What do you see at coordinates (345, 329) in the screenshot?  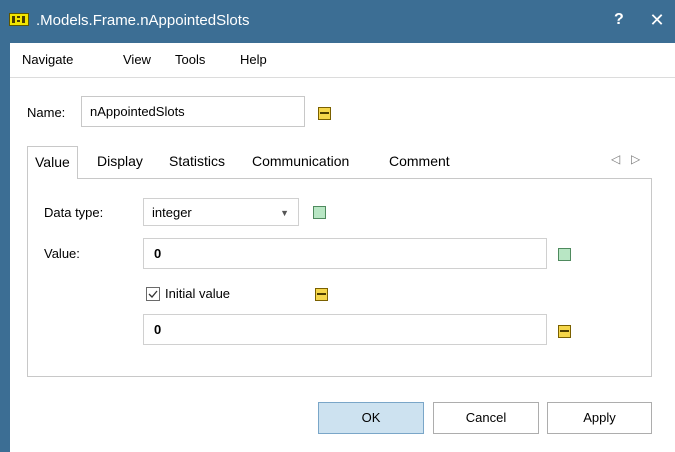 I see `initial-value-input: 0` at bounding box center [345, 329].